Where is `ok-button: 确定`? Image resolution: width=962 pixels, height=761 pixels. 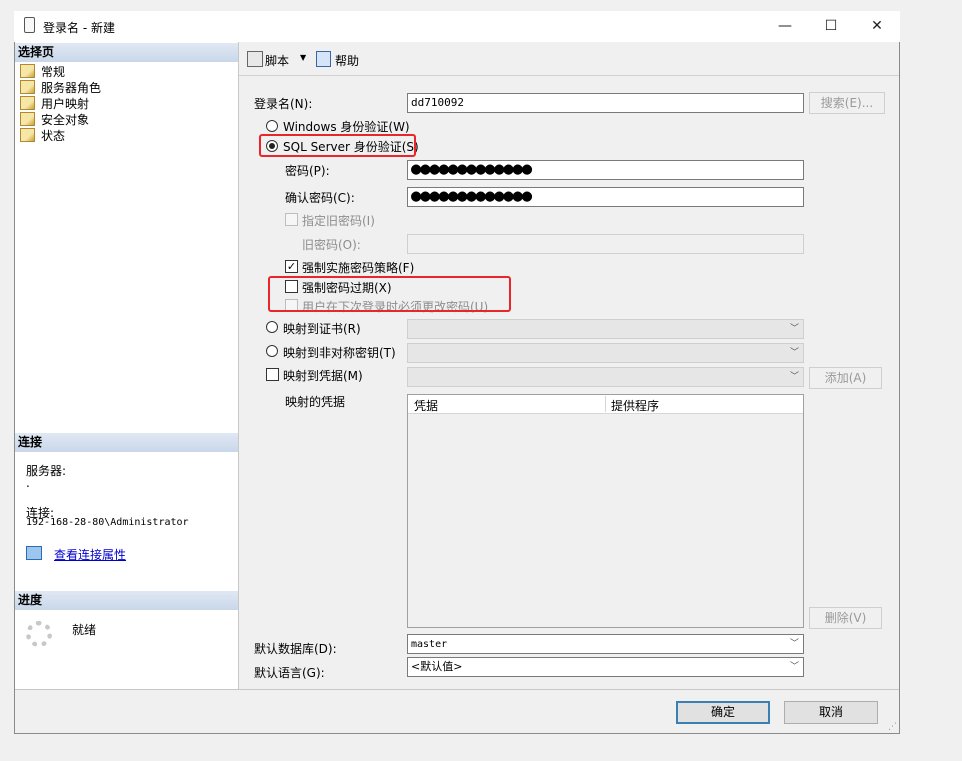 ok-button: 确定 is located at coordinates (723, 712).